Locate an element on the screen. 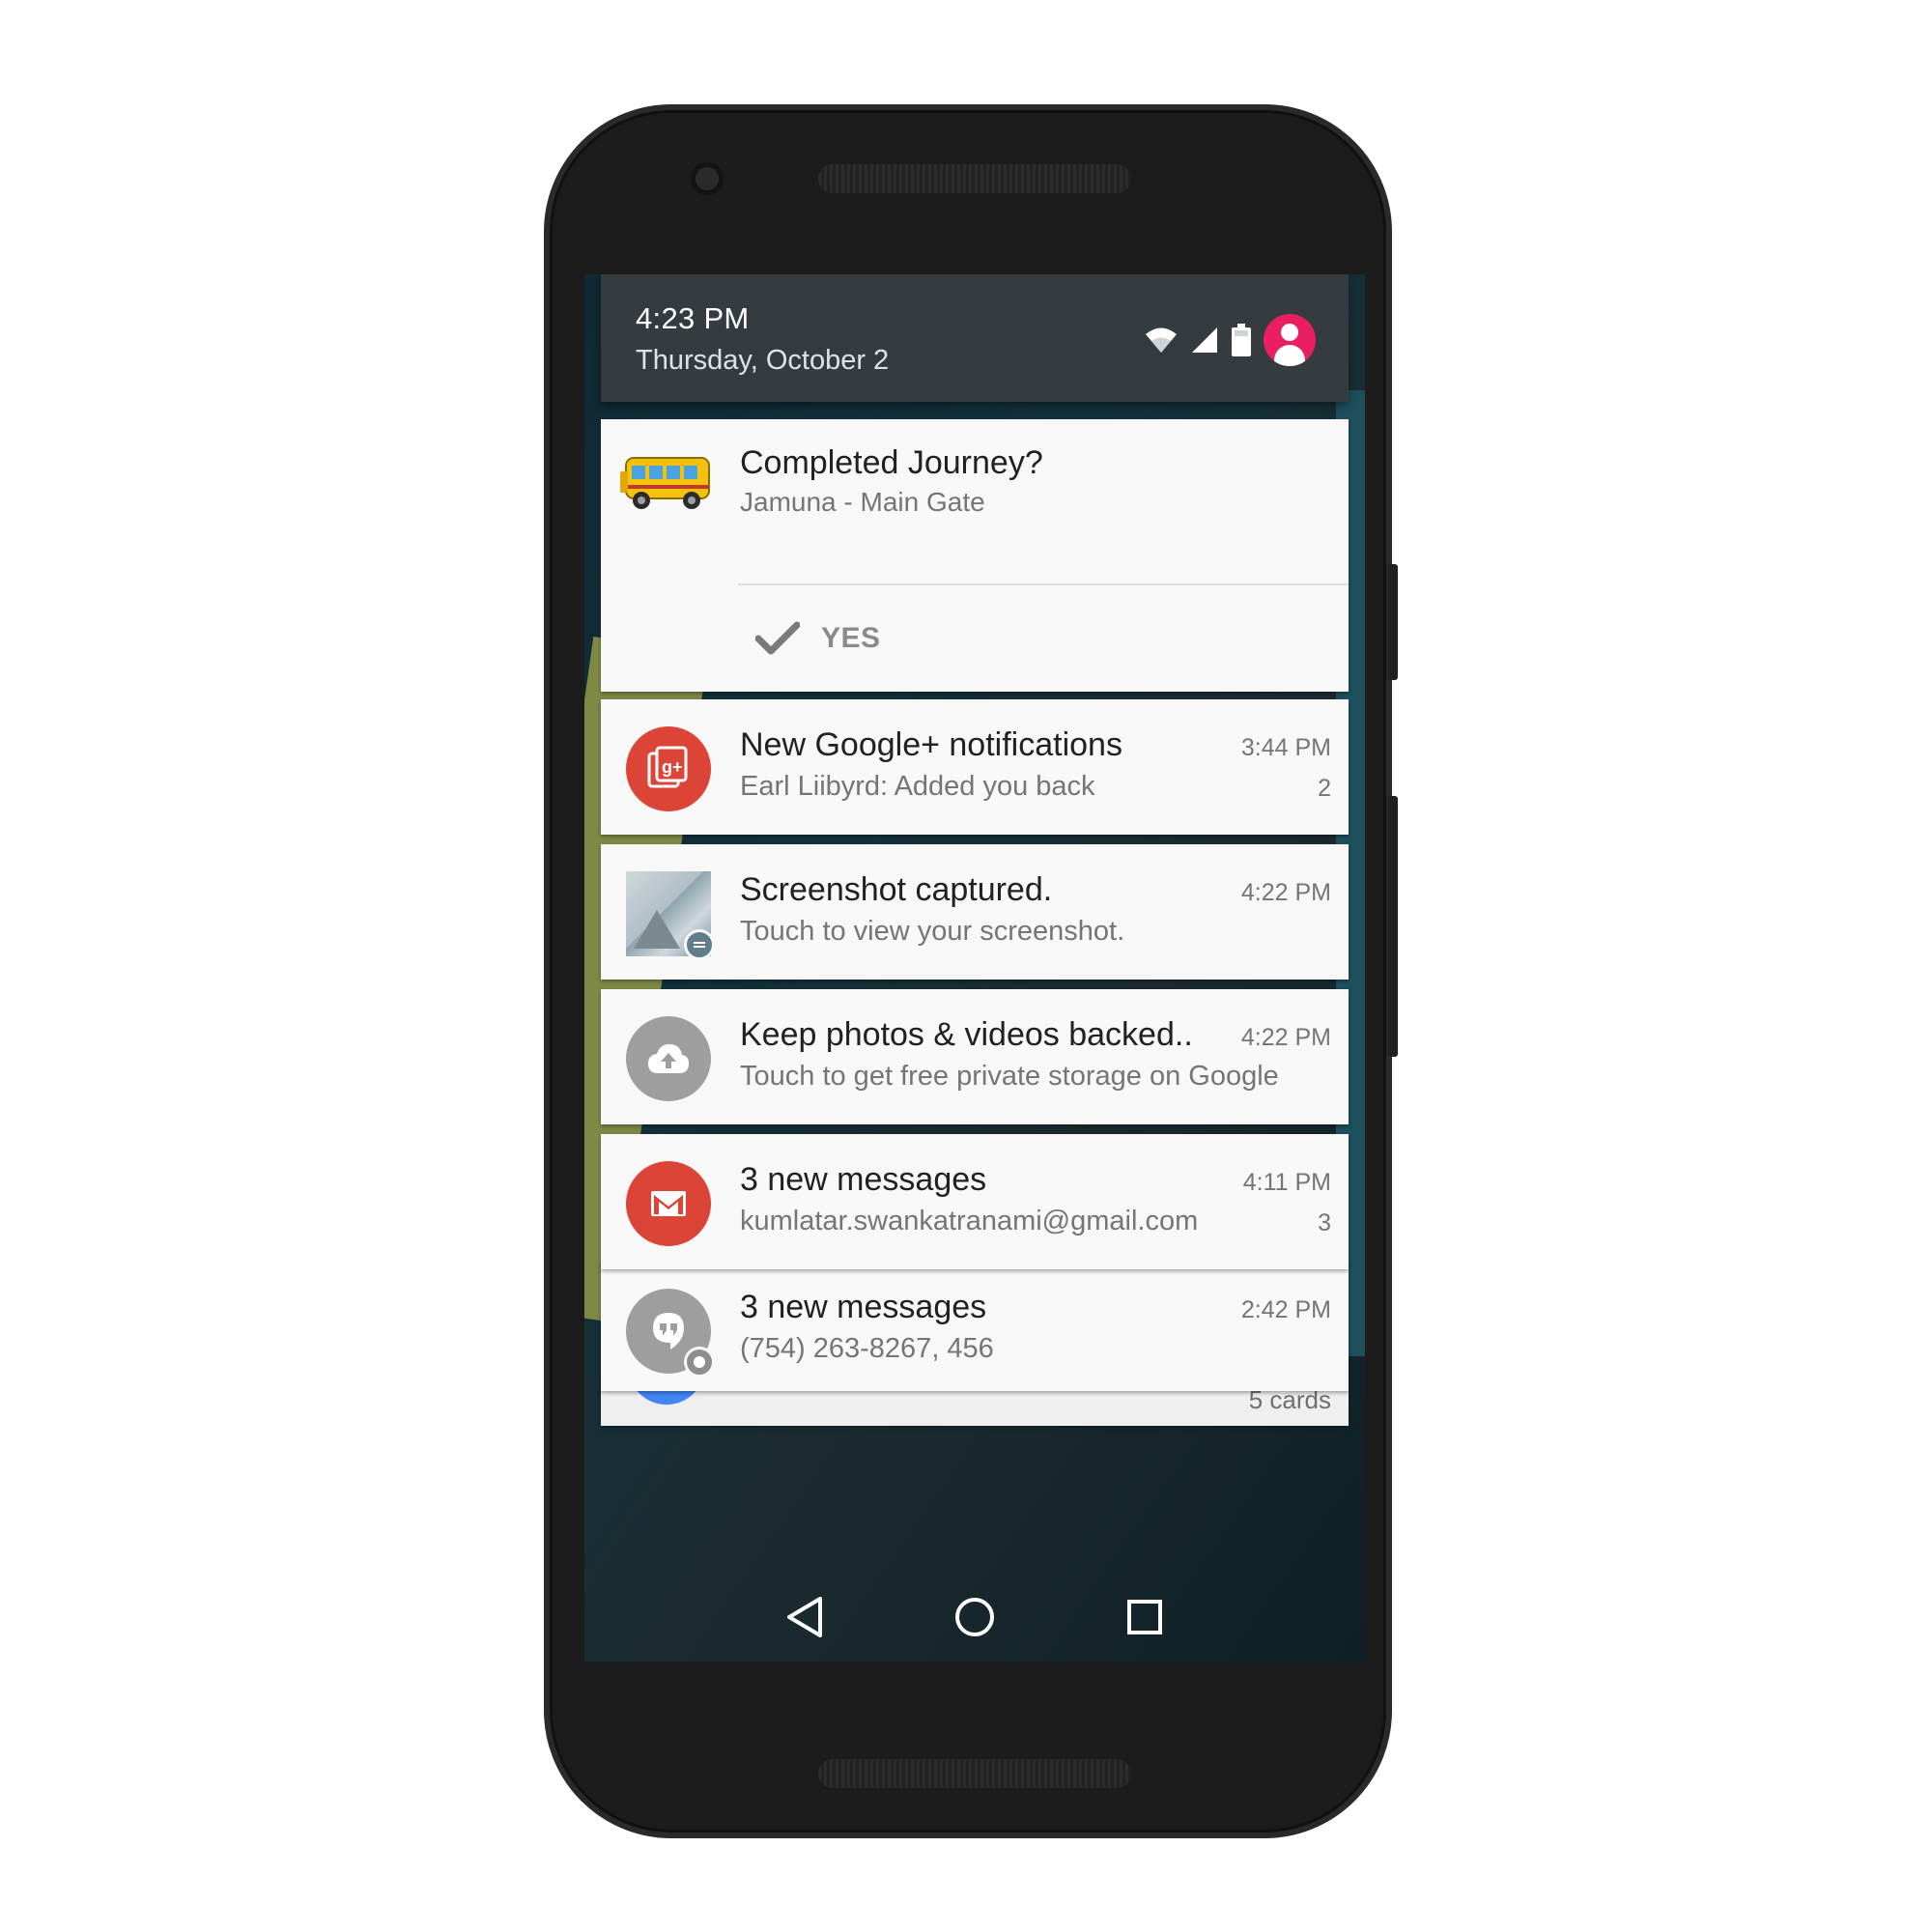  volume-button is located at coordinates (1393, 926).